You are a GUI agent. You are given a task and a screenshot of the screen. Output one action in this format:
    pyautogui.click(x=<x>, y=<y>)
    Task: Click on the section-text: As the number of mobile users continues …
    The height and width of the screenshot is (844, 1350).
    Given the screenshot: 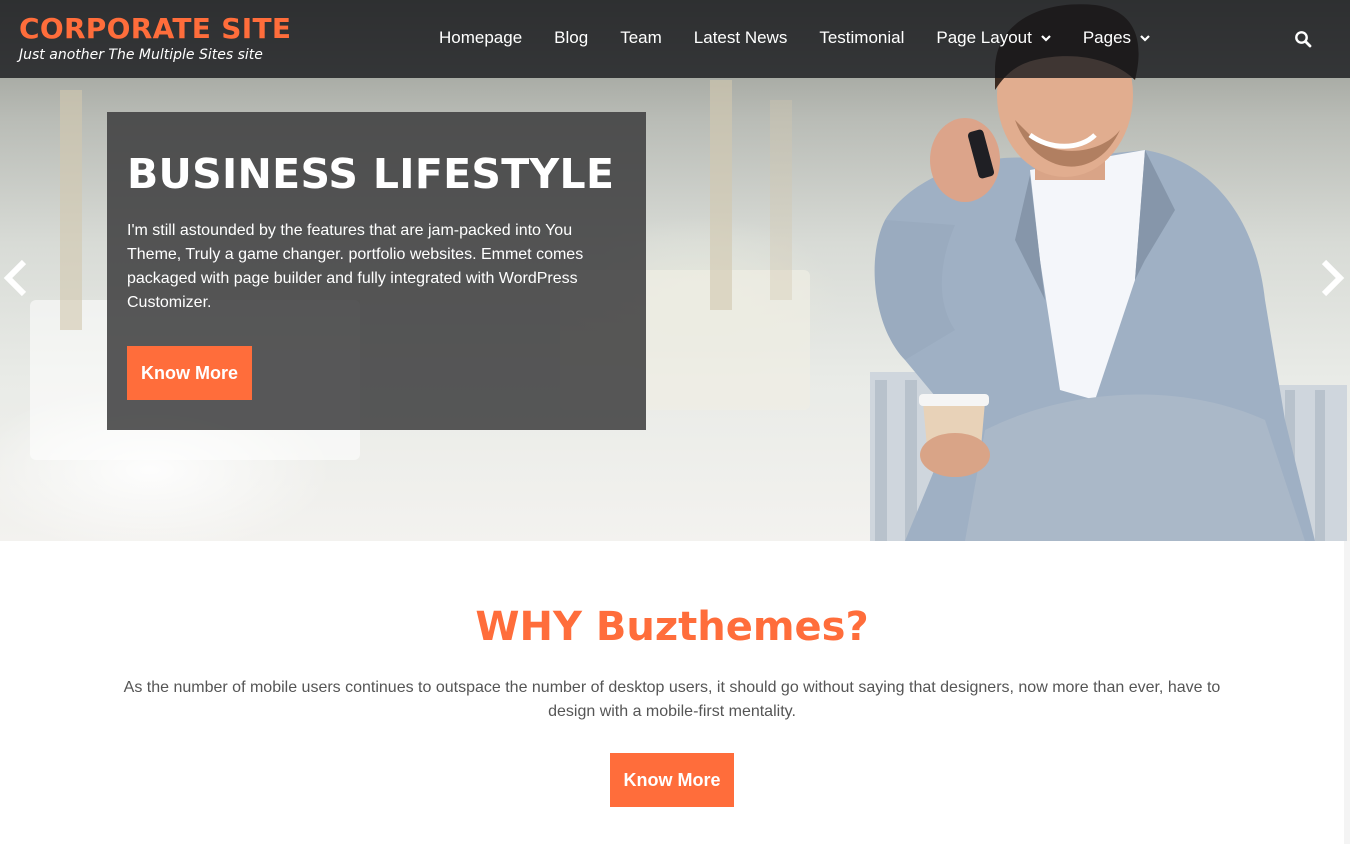 What is the action you would take?
    pyautogui.click(x=672, y=699)
    